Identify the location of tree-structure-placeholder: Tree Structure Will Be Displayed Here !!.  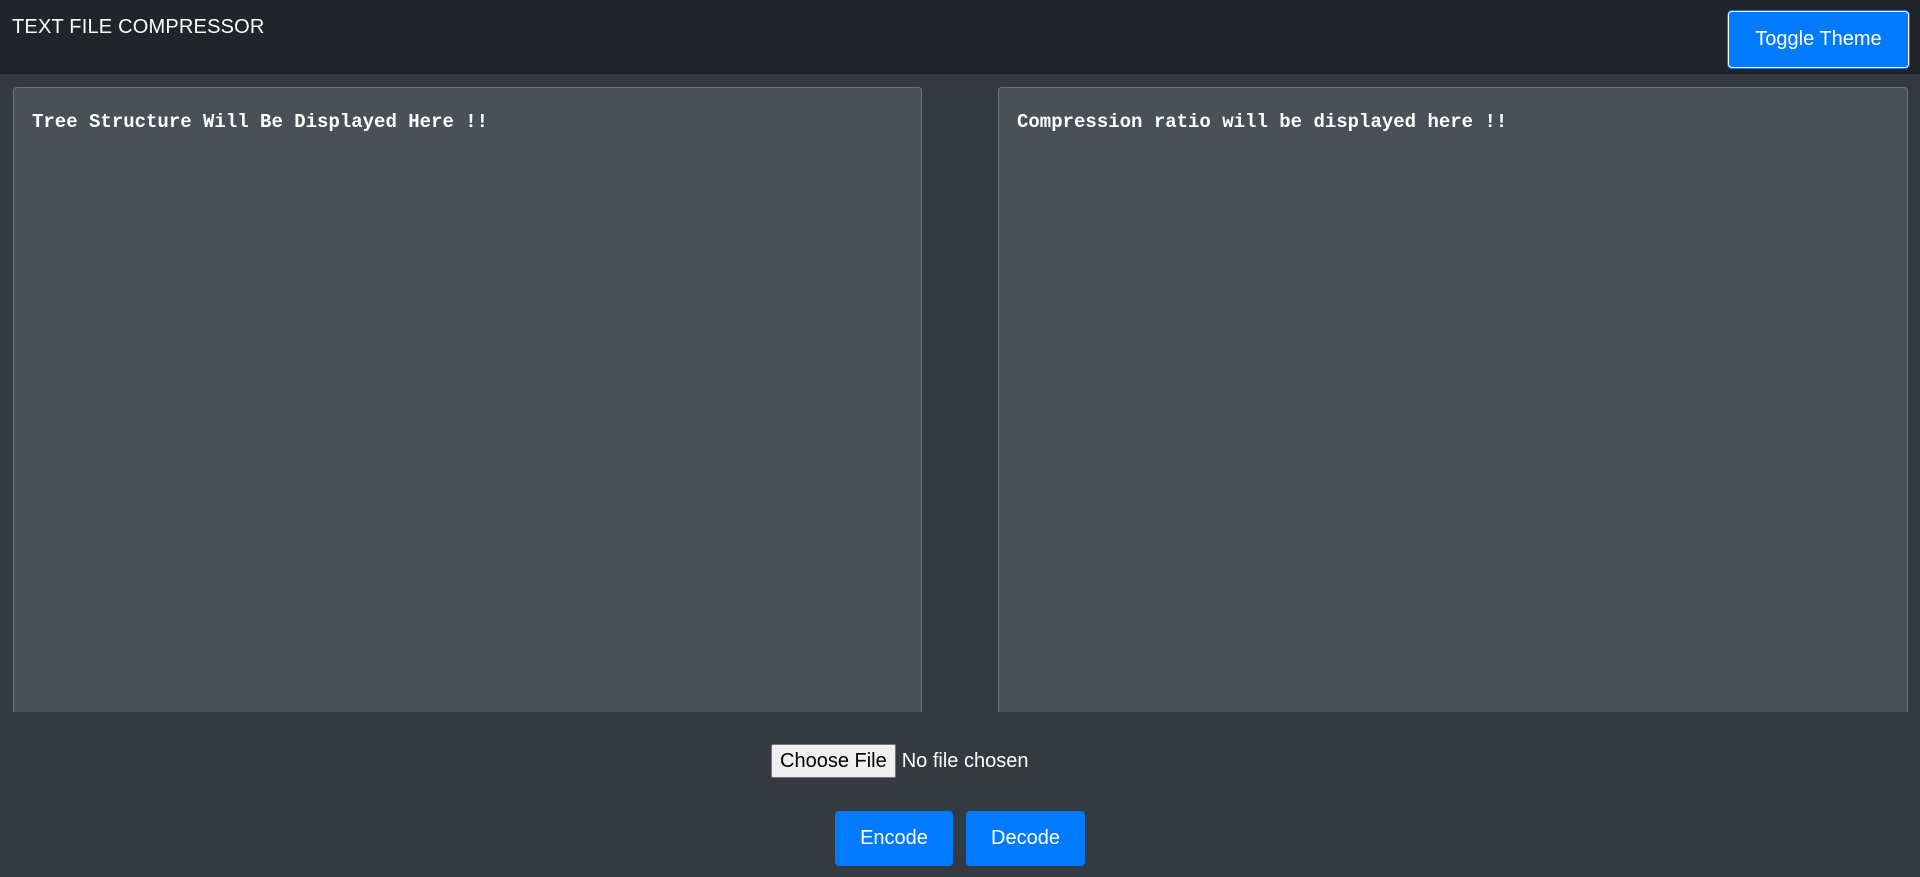
(260, 122).